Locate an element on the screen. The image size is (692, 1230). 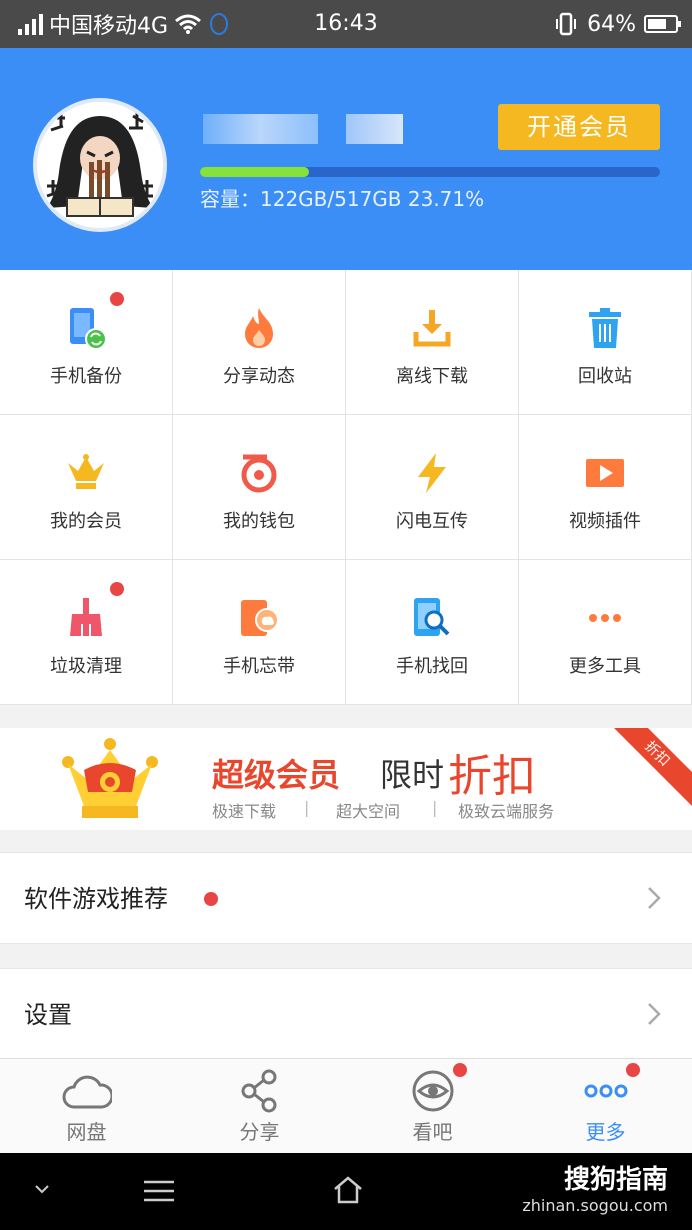
tab-label: 看吧 is located at coordinates (432, 1132).